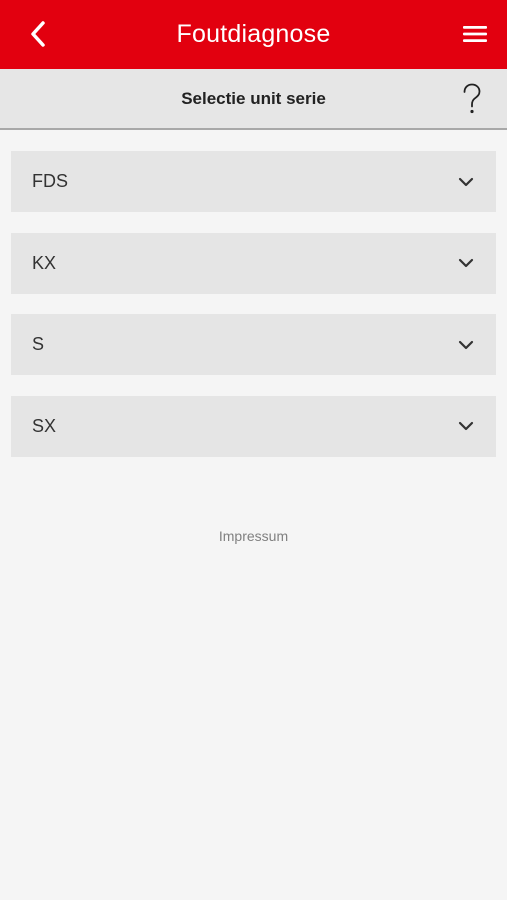 The image size is (507, 900). I want to click on help-button, so click(472, 99).